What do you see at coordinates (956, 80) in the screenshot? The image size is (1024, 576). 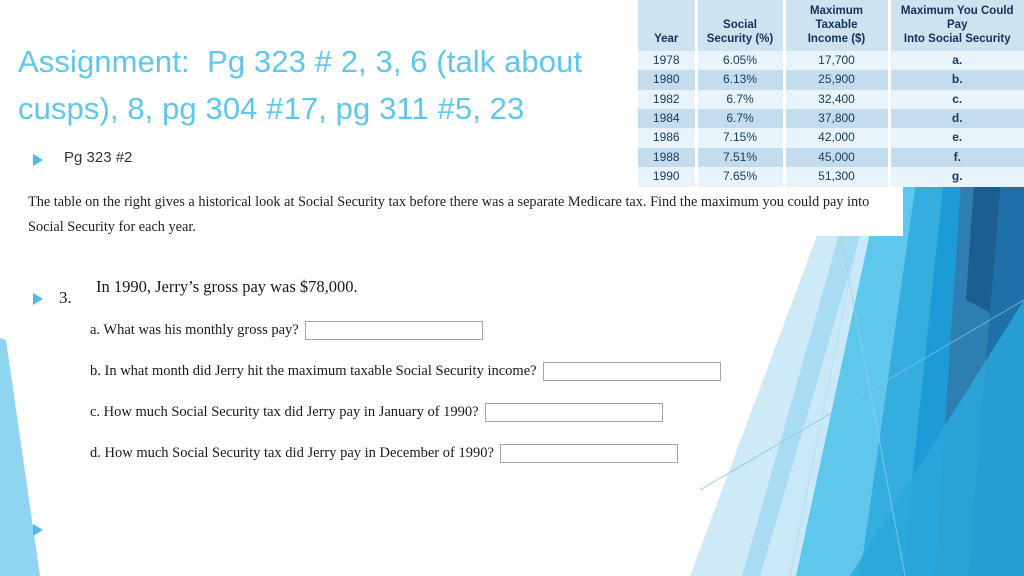 I see `cell-pay: b.` at bounding box center [956, 80].